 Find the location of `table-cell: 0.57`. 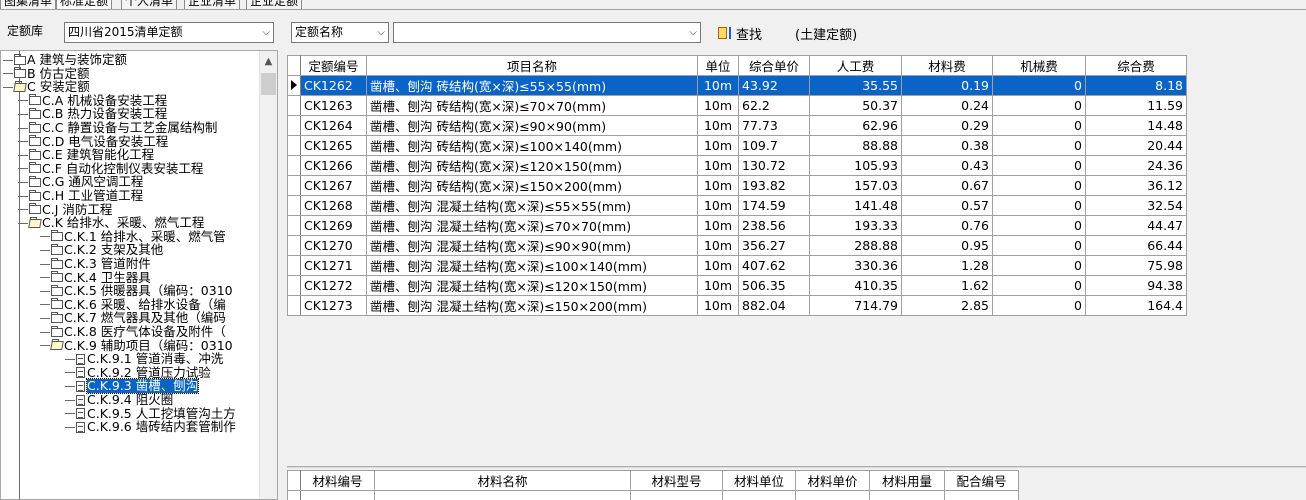

table-cell: 0.57 is located at coordinates (947, 205).